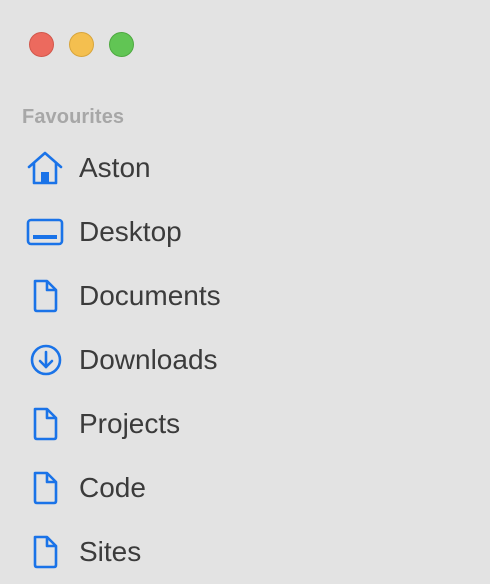 The image size is (490, 584). I want to click on sidebar-item-sites: Sites, so click(245, 552).